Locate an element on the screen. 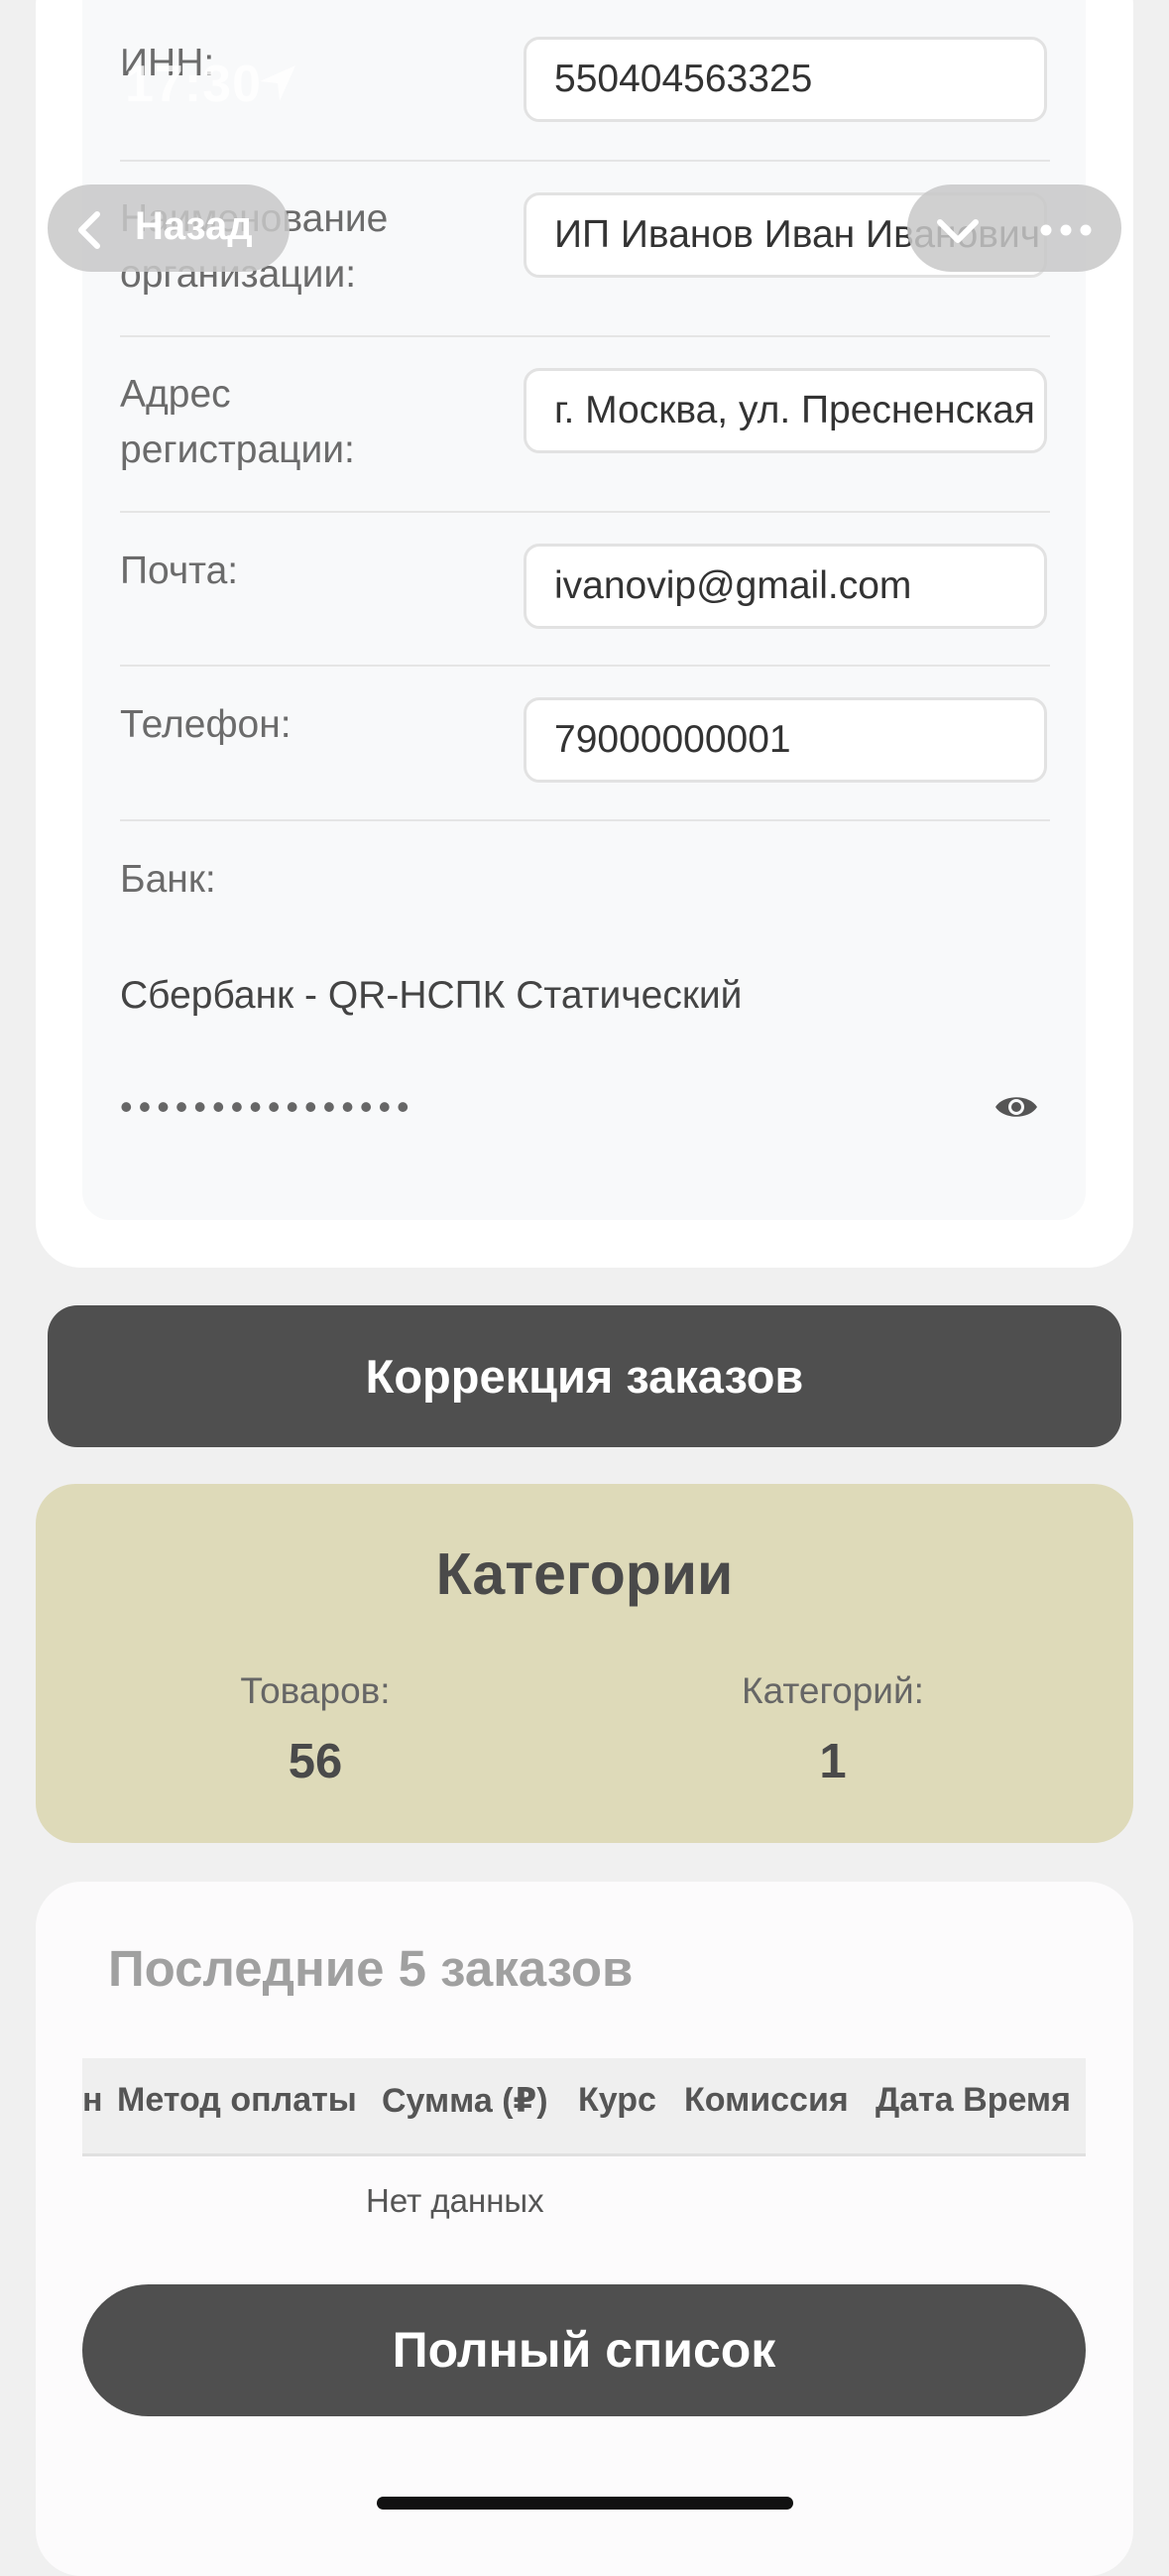 The width and height of the screenshot is (1169, 2576). empty-table-text: Нет данных is located at coordinates (455, 2200).